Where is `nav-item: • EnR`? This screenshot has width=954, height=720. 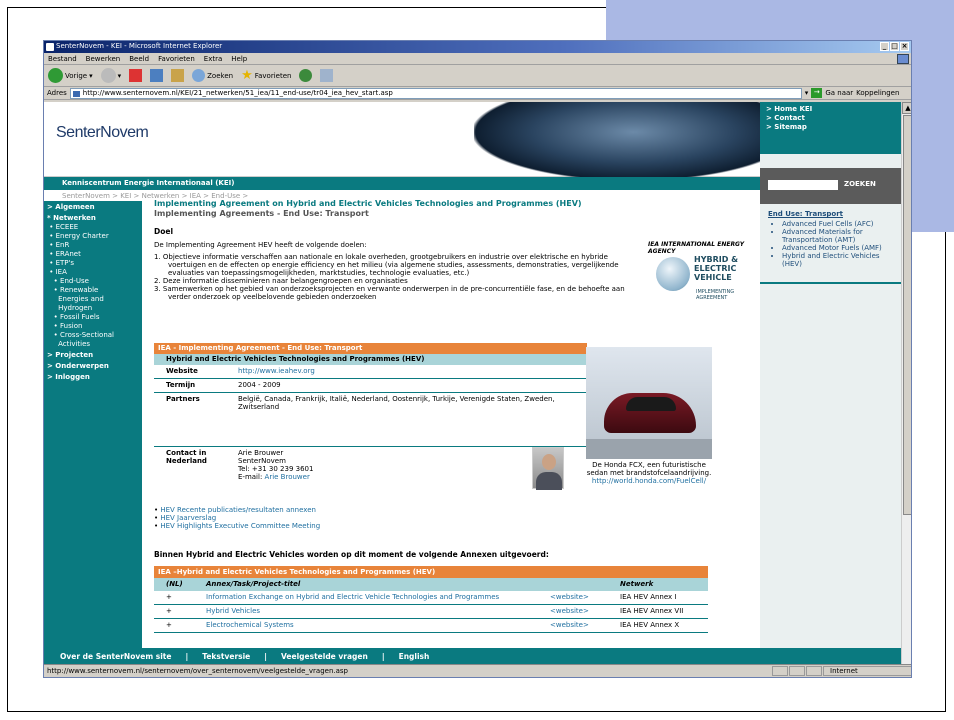
nav-item: • EnR is located at coordinates (93, 245).